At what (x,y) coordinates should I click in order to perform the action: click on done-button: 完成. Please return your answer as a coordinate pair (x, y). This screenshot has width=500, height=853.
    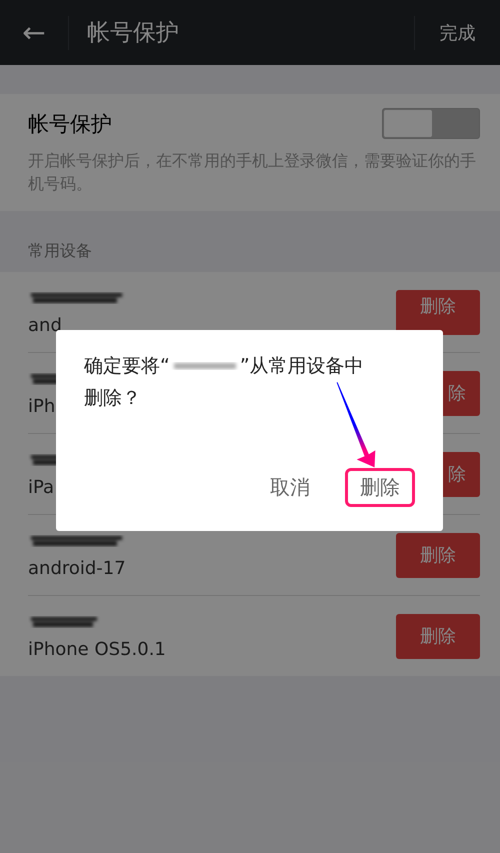
    Looking at the image, I should click on (457, 32).